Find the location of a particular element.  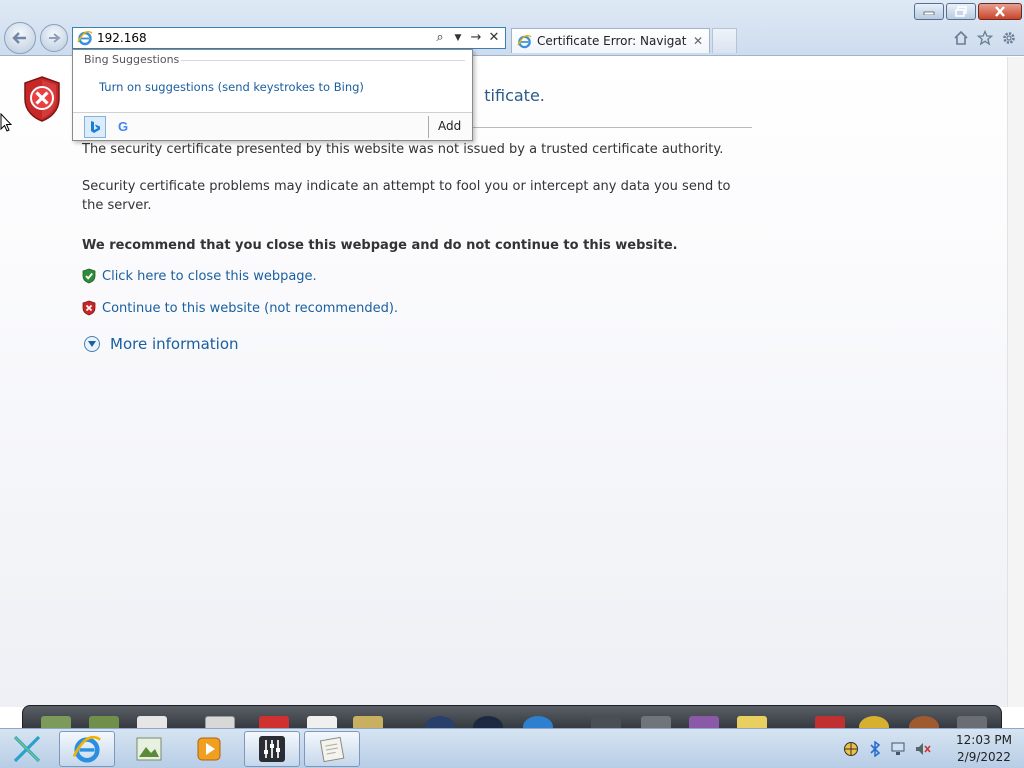

home-icon is located at coordinates (961, 38).